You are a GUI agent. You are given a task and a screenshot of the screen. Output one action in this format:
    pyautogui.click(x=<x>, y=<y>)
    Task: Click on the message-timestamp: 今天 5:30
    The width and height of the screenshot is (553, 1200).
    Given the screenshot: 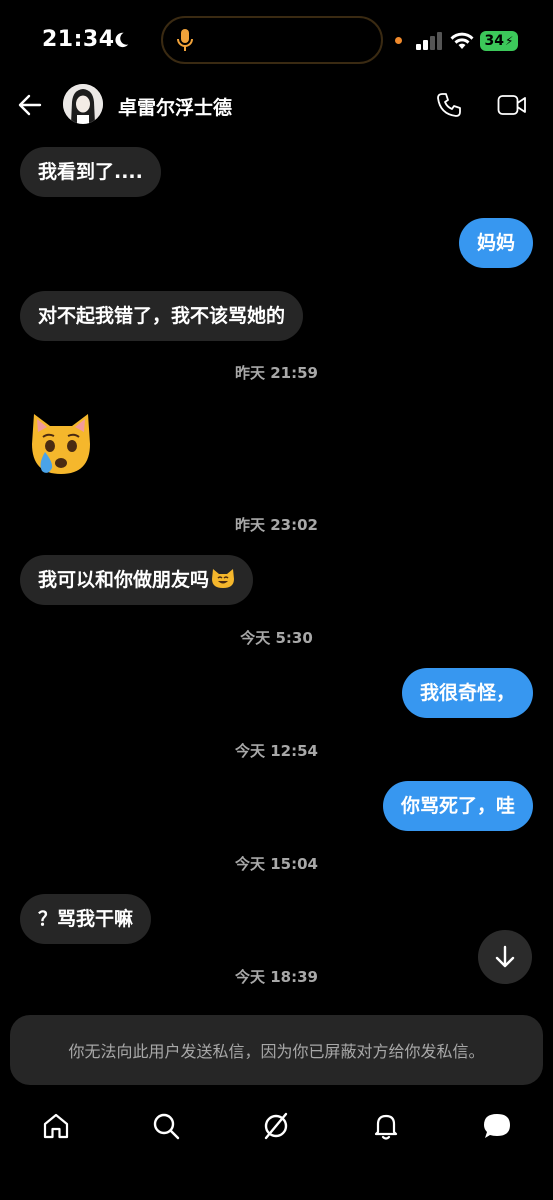 What is the action you would take?
    pyautogui.click(x=276, y=638)
    